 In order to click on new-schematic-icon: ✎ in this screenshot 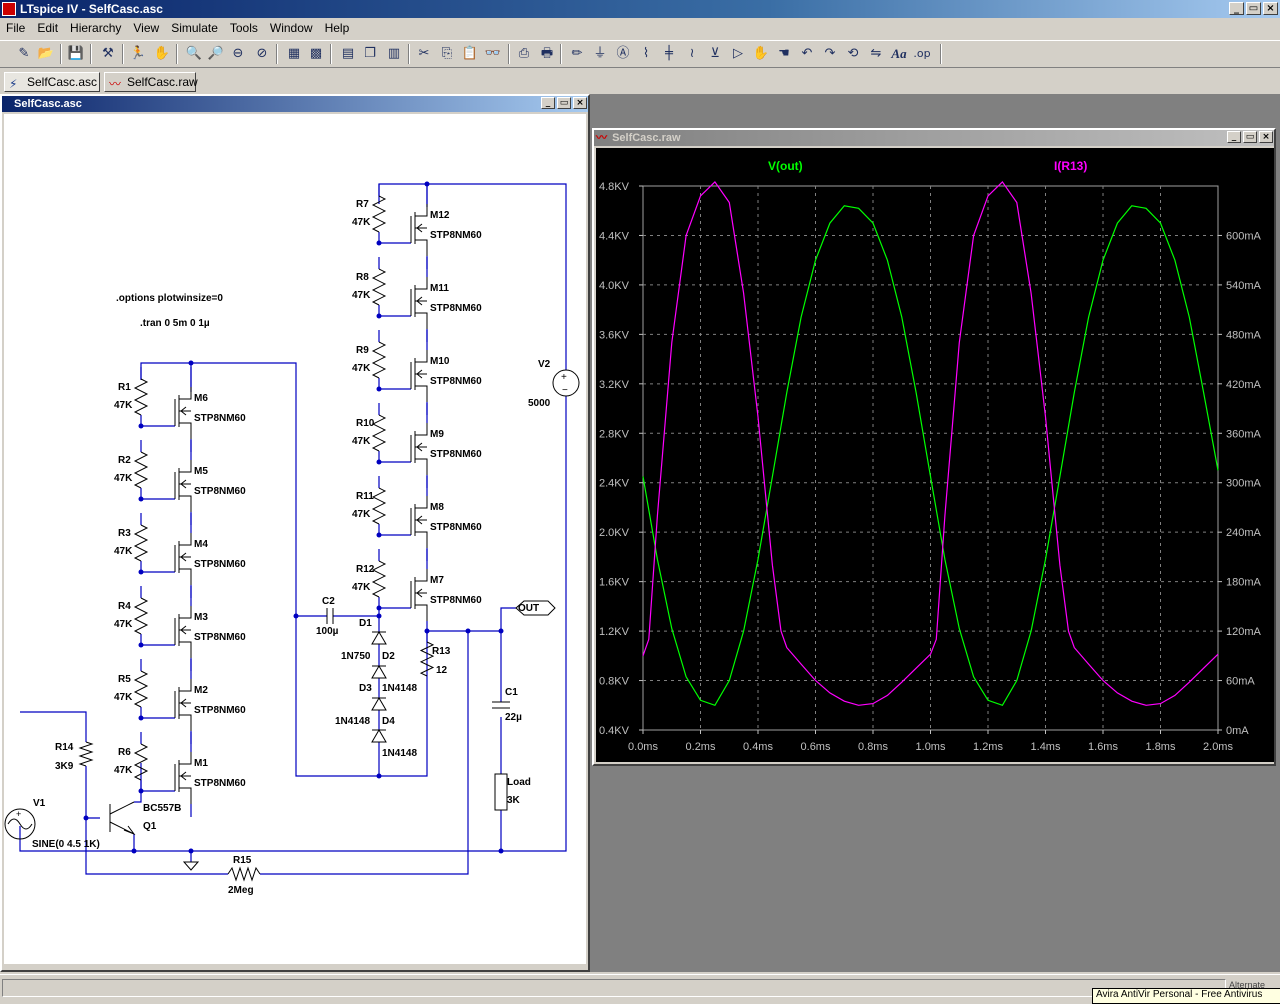, I will do `click(24, 54)`.